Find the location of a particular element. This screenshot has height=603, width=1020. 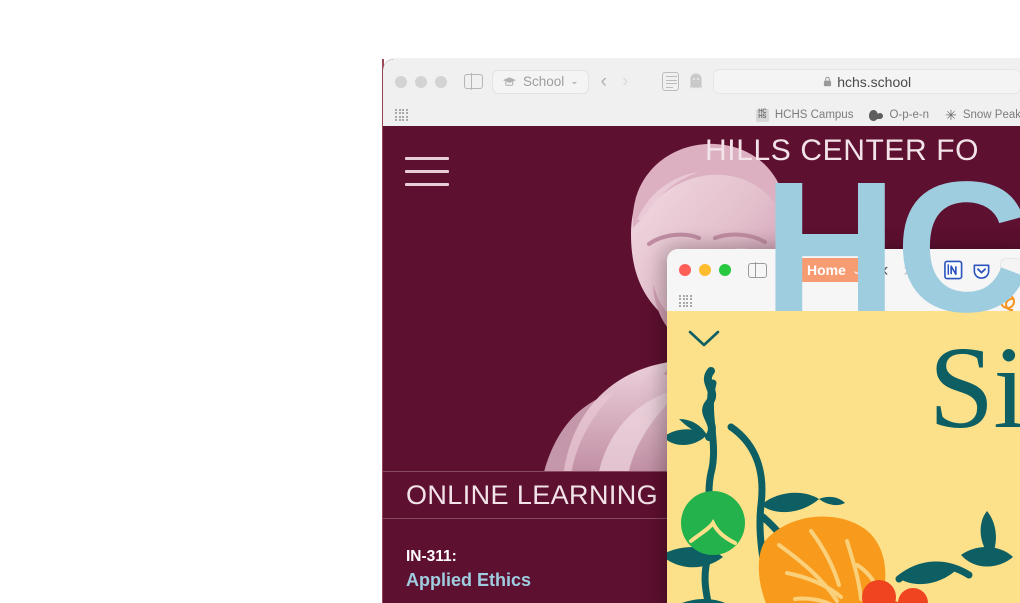

bookmark-hchs-campus: HC HS HCHS Campus is located at coordinates (804, 115).